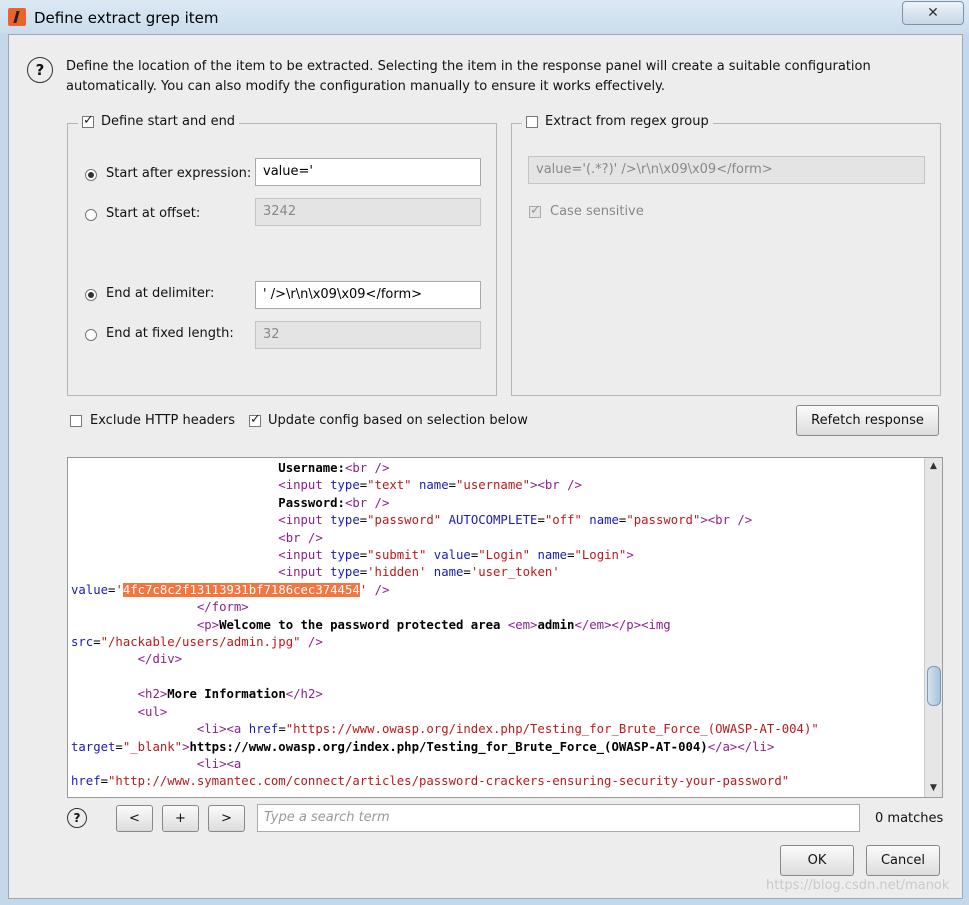  What do you see at coordinates (597, 211) in the screenshot?
I see `case-sensitive-label: Case sensitive` at bounding box center [597, 211].